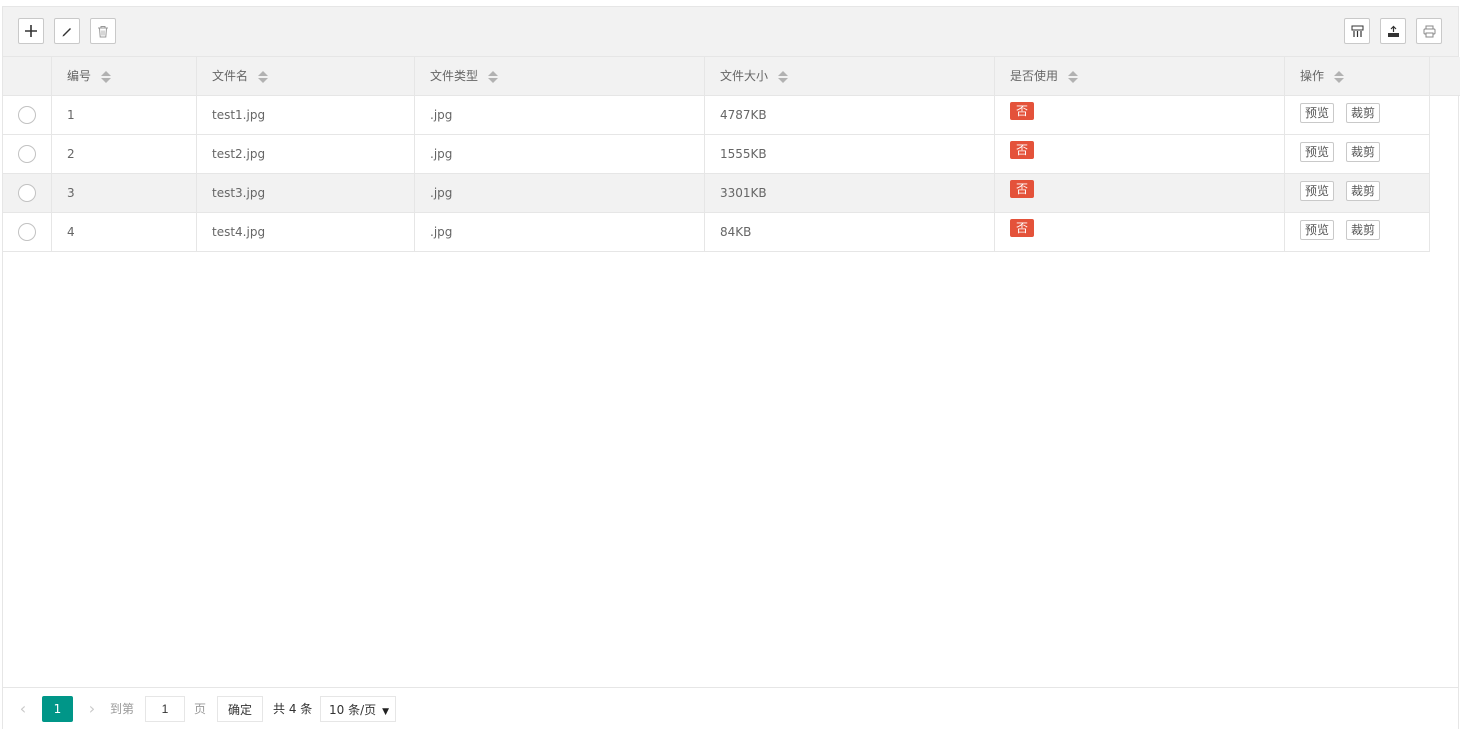  What do you see at coordinates (353, 710) in the screenshot?
I see `page-size-value: 10 条/页` at bounding box center [353, 710].